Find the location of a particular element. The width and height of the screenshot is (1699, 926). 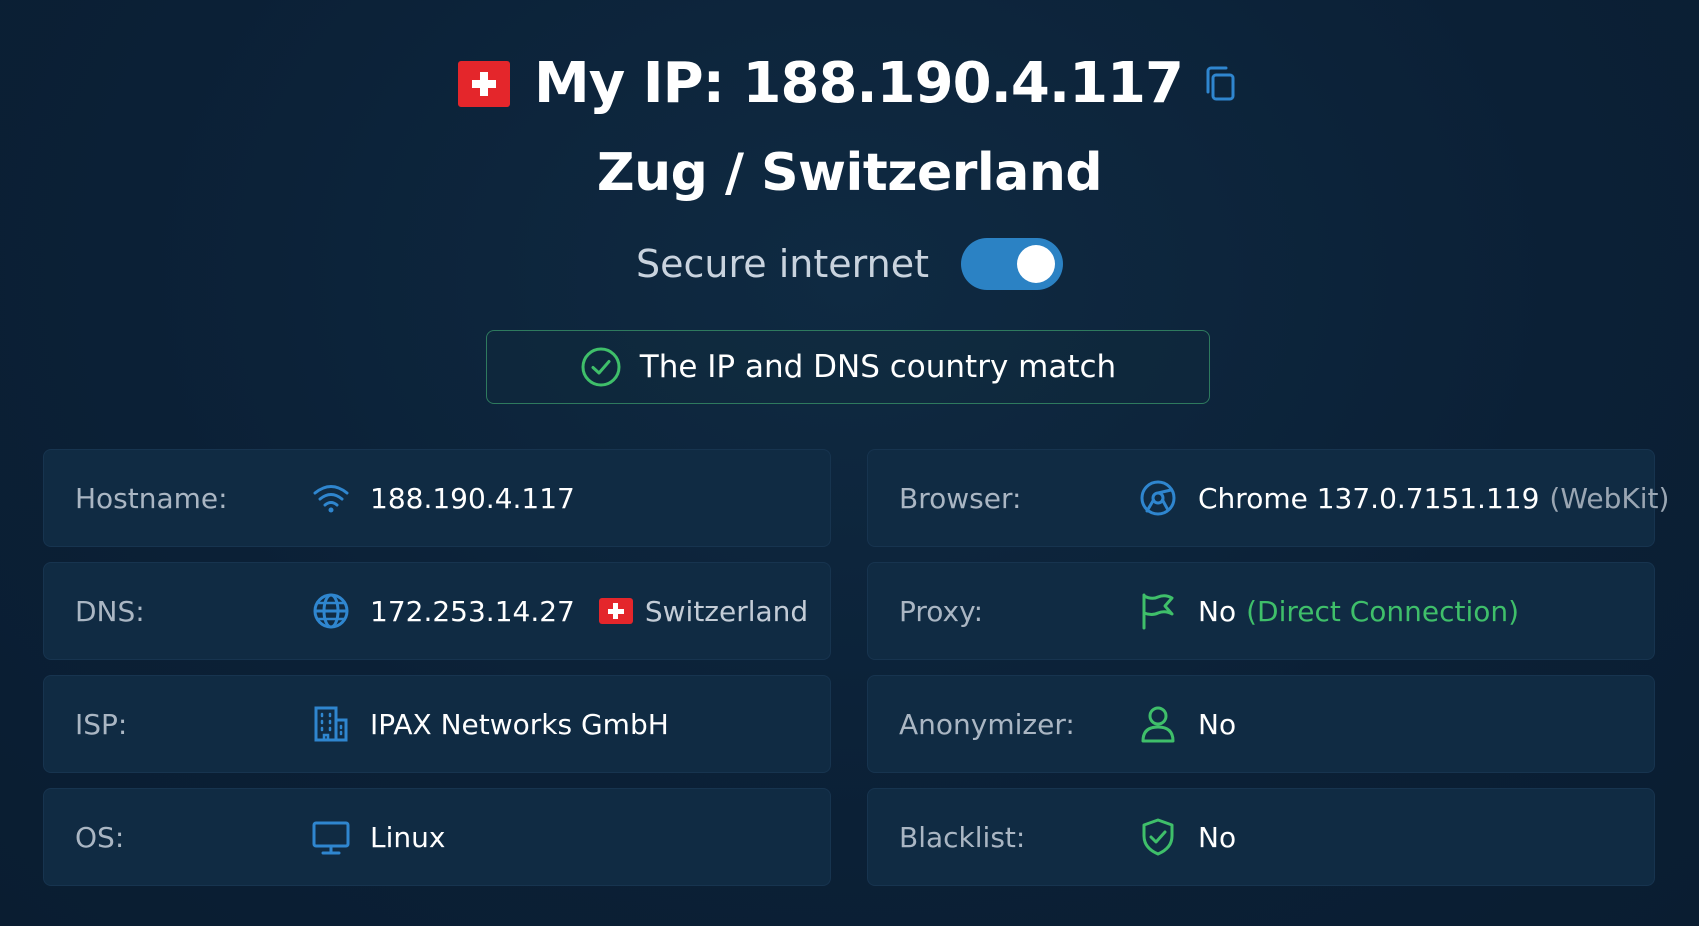

isp-value: IPAX Networks GmbH is located at coordinates (519, 724).